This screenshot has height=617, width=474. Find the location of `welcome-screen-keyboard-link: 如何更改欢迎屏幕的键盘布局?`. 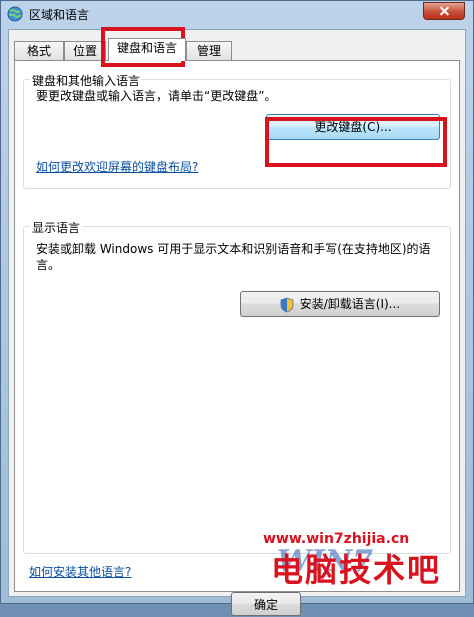

welcome-screen-keyboard-link: 如何更改欢迎屏幕的键盘布局? is located at coordinates (117, 166).